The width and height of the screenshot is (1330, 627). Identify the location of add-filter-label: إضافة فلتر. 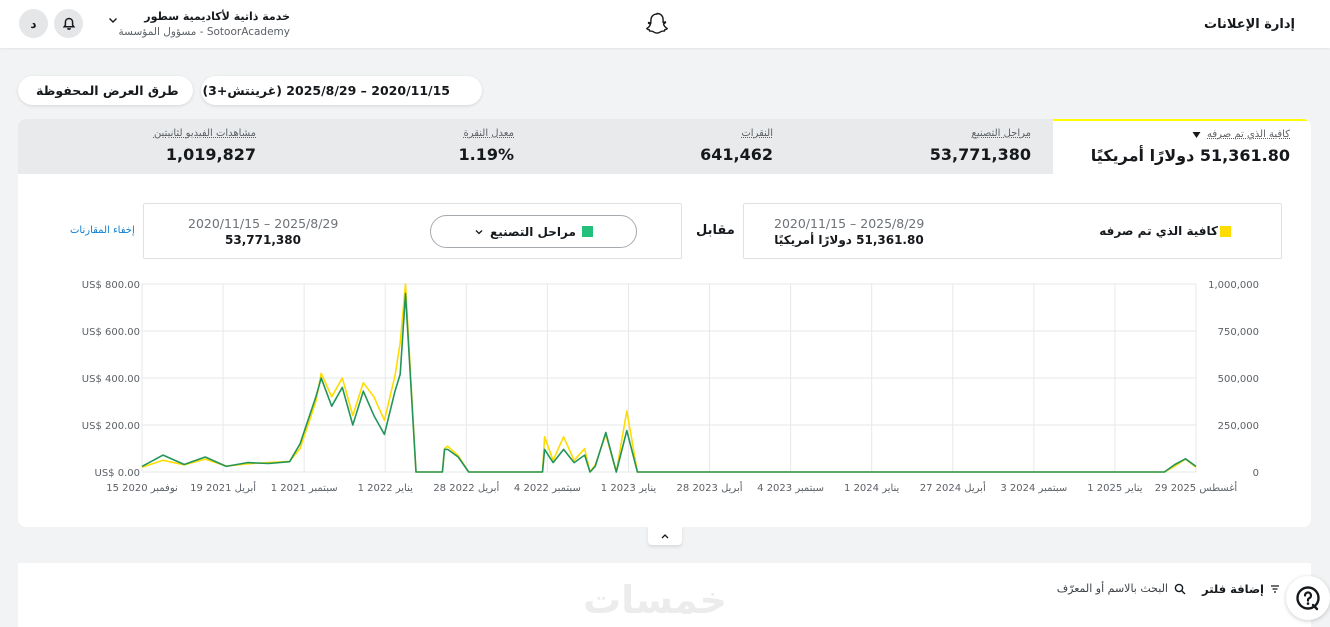
(1233, 589).